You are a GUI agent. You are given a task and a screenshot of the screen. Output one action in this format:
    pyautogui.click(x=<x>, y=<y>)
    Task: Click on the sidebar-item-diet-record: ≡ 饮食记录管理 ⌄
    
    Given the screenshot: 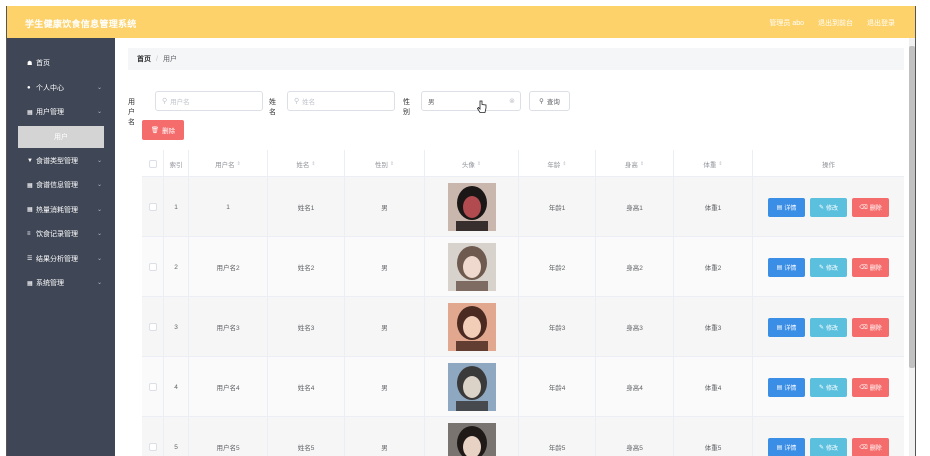 What is the action you would take?
    pyautogui.click(x=61, y=234)
    